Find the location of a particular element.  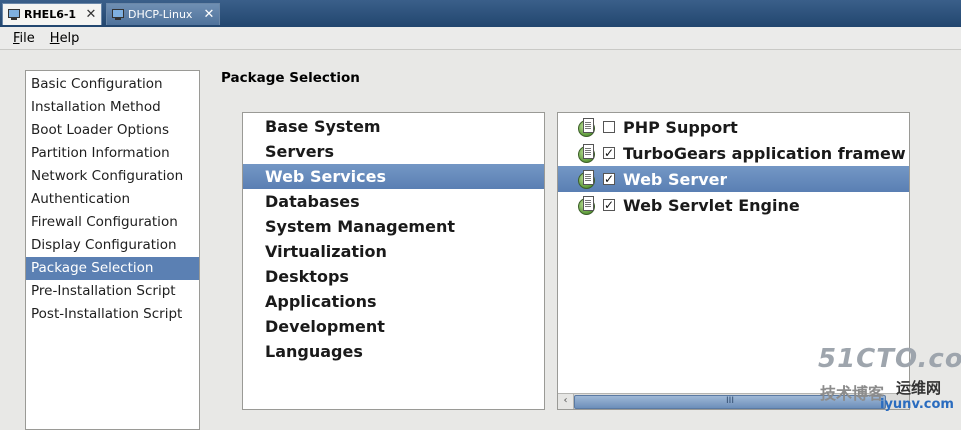

menu-bar: File Help is located at coordinates (480, 38).